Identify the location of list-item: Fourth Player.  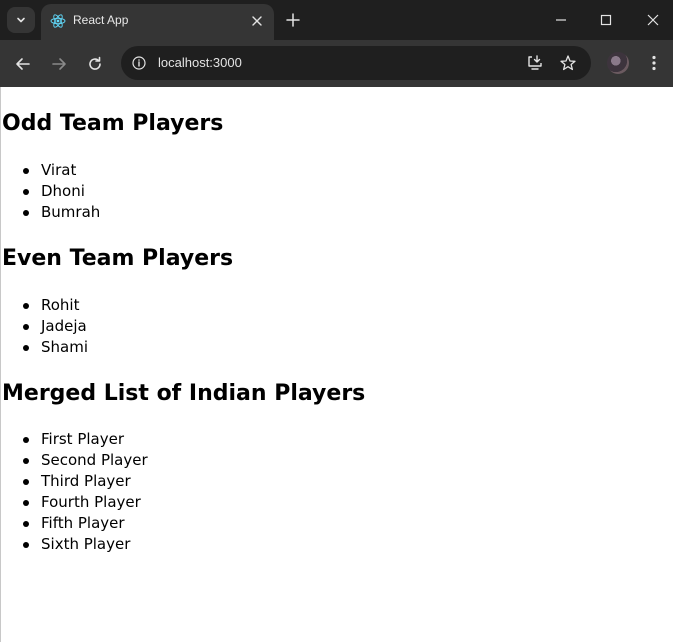
(85, 502).